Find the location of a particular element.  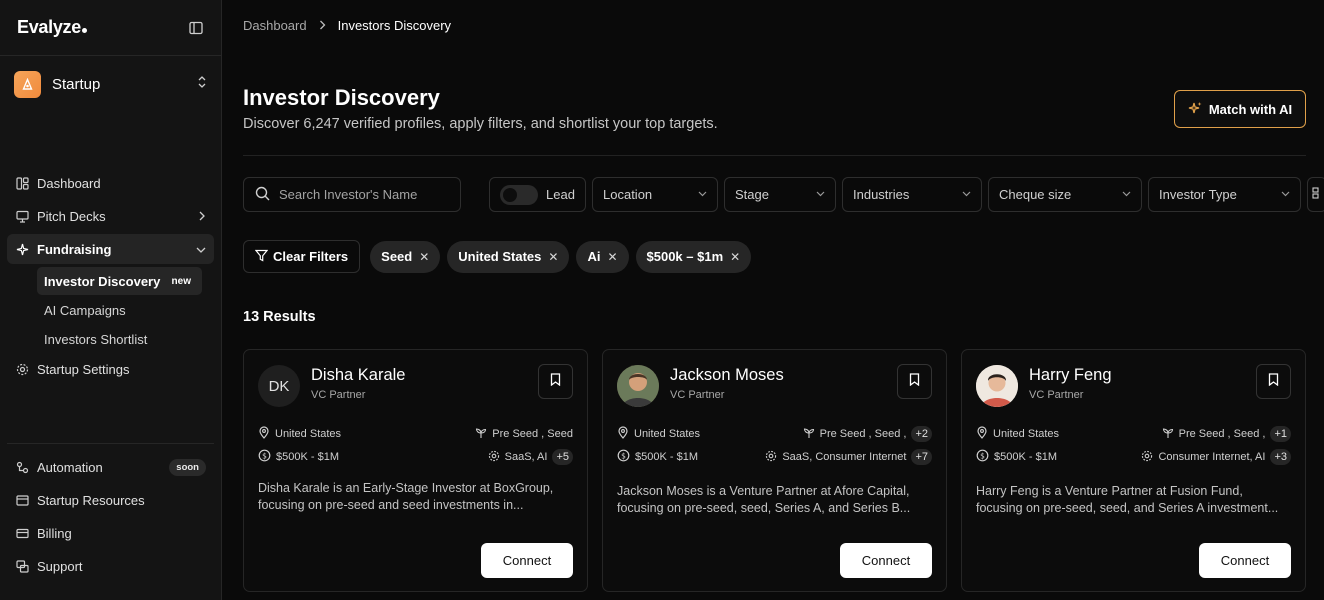

investor-location: United States is located at coordinates (667, 434).